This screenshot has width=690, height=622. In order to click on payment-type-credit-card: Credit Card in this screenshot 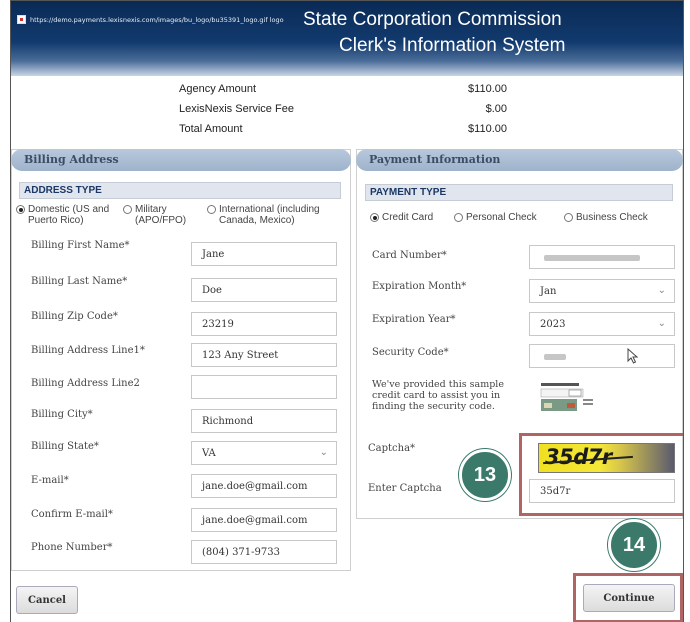, I will do `click(412, 217)`.